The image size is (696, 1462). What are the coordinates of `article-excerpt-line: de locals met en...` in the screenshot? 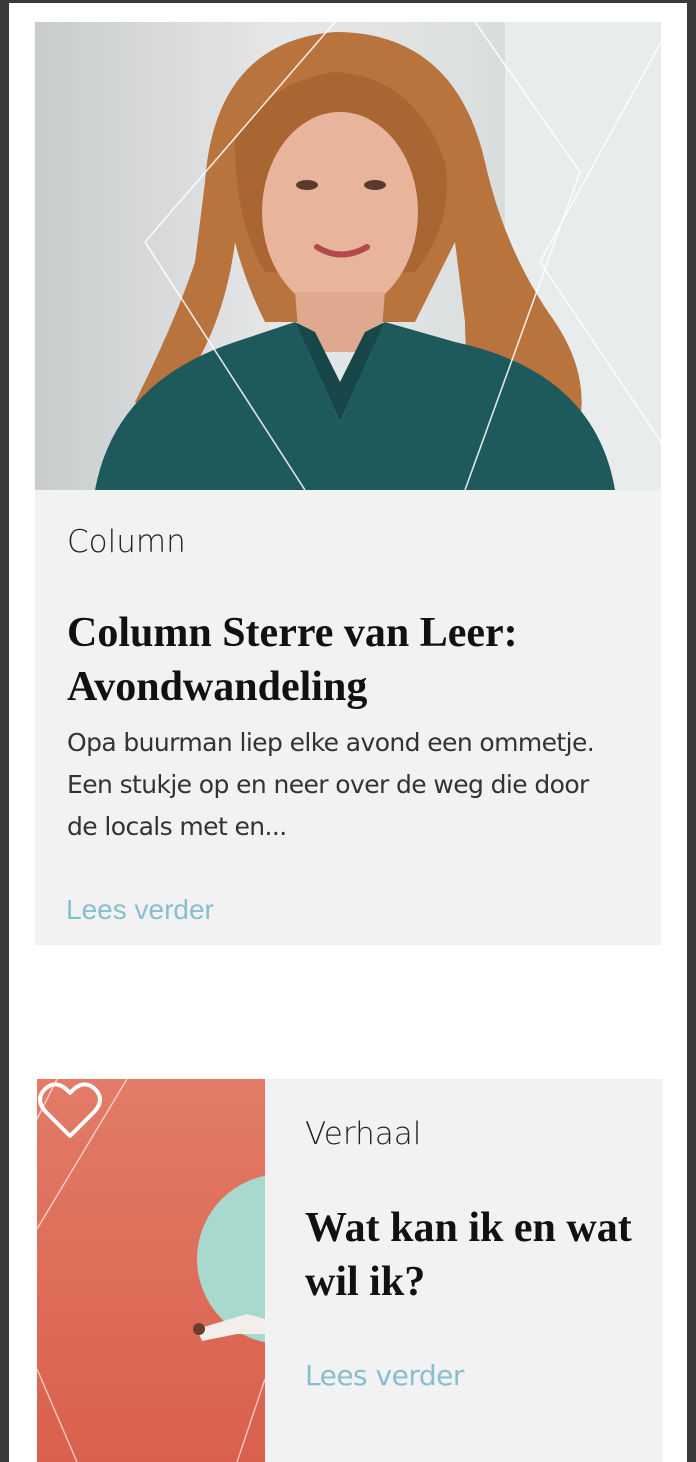 It's located at (177, 826).